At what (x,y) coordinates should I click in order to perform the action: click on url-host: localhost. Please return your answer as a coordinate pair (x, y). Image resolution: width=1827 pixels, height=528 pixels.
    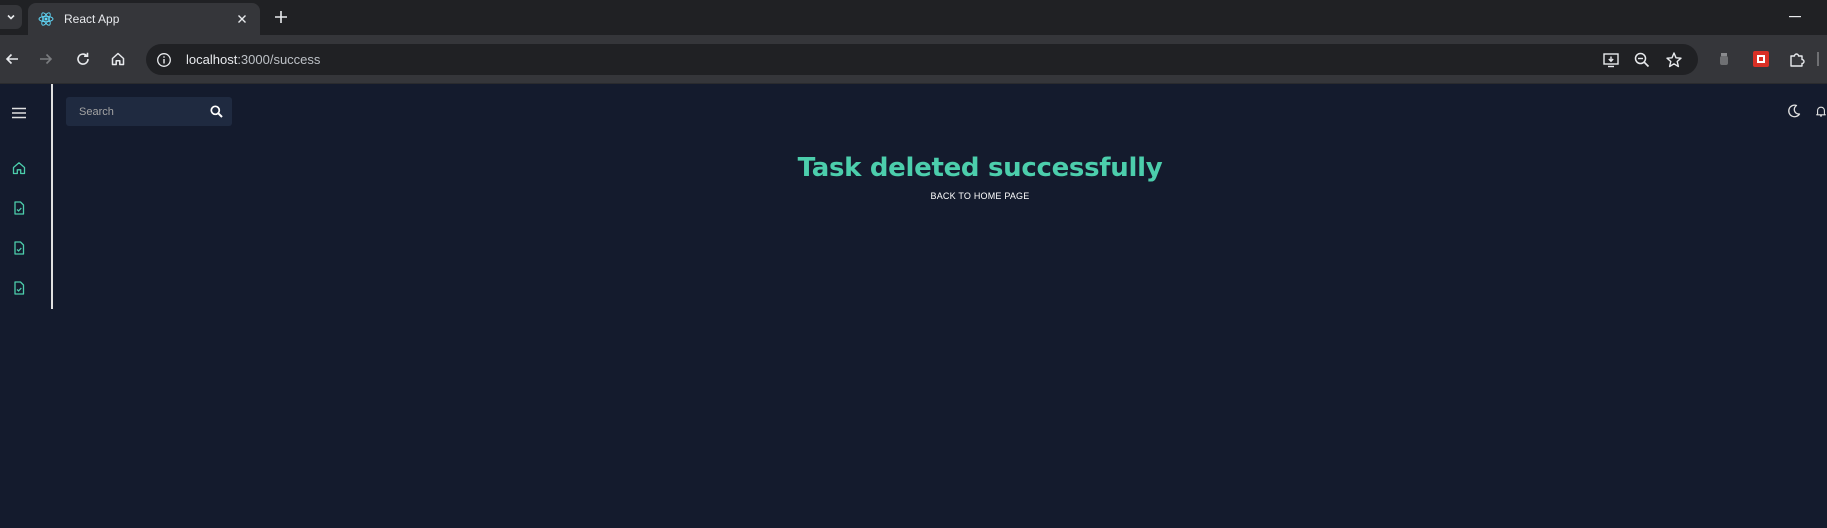
    Looking at the image, I should click on (212, 59).